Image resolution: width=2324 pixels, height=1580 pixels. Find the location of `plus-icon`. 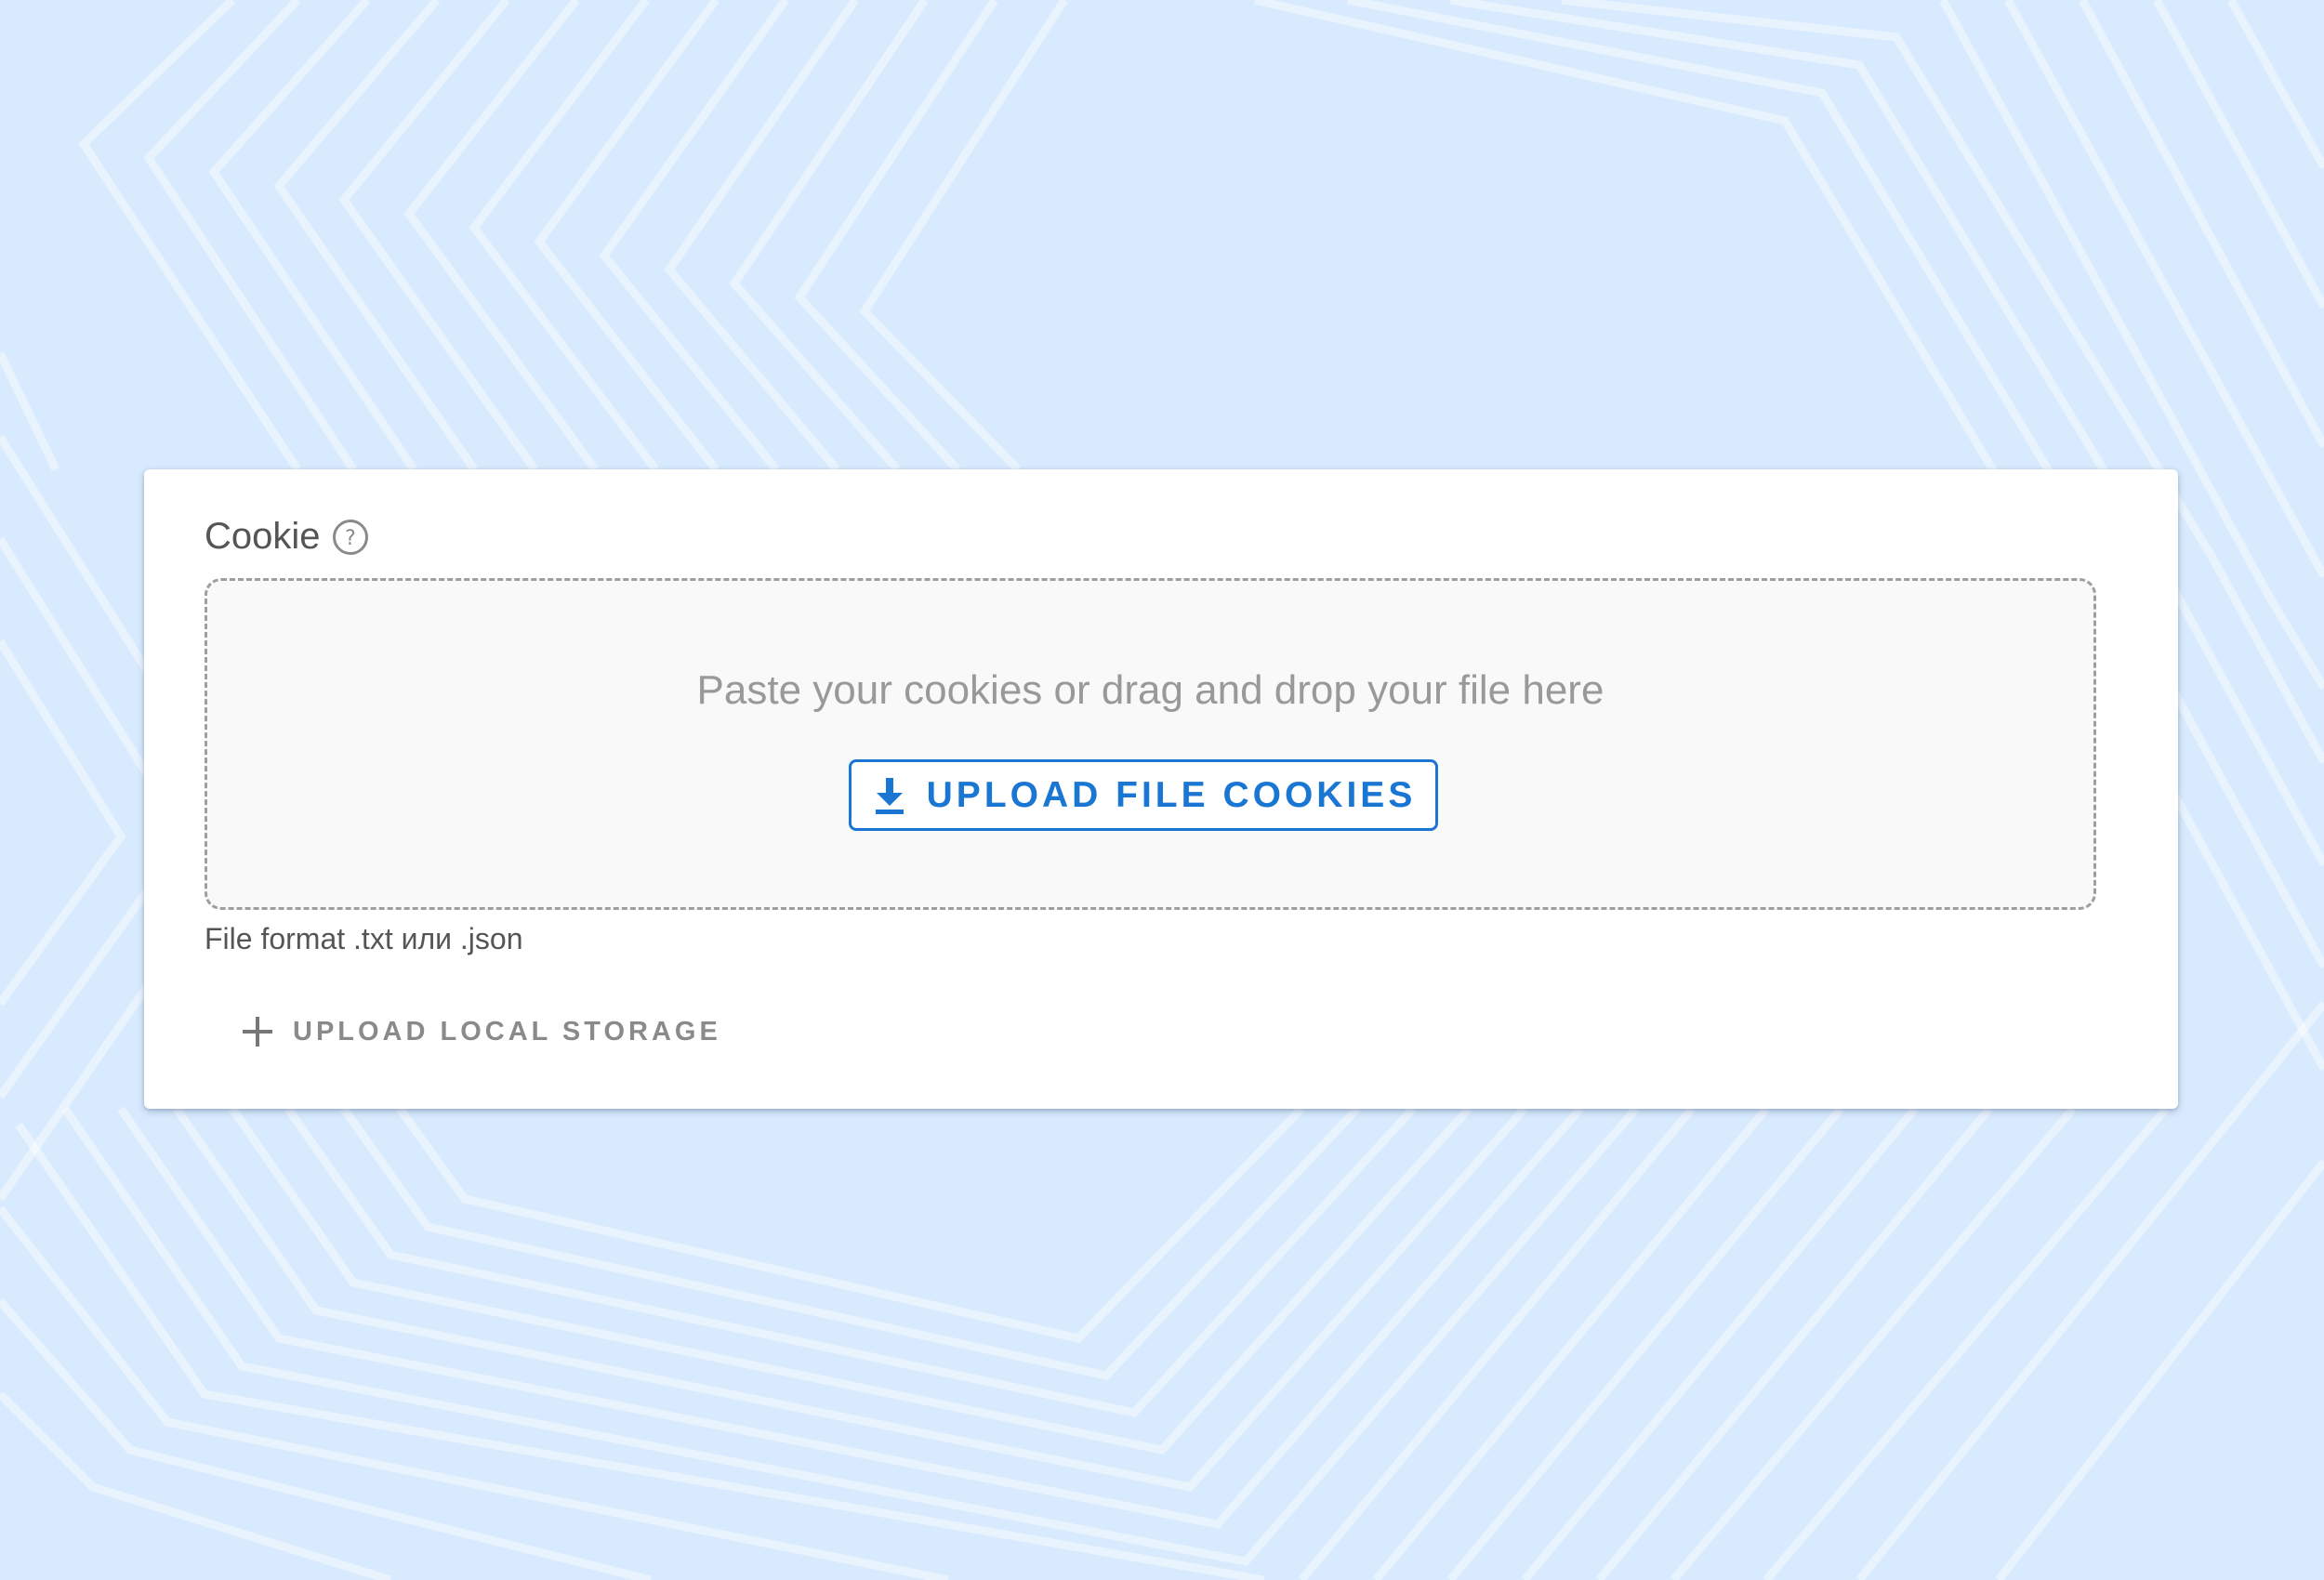

plus-icon is located at coordinates (257, 1031).